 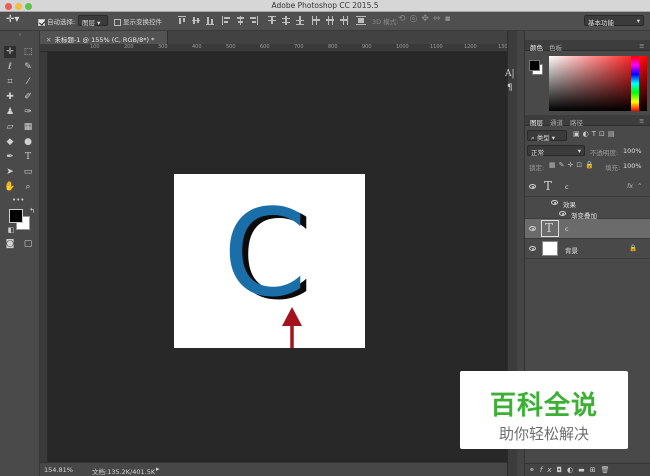 What do you see at coordinates (10, 52) in the screenshot?
I see `move-tool-icon: ✛` at bounding box center [10, 52].